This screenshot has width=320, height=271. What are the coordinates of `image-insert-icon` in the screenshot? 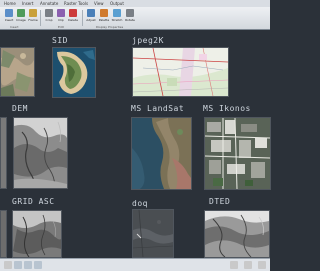 It's located at (9, 13).